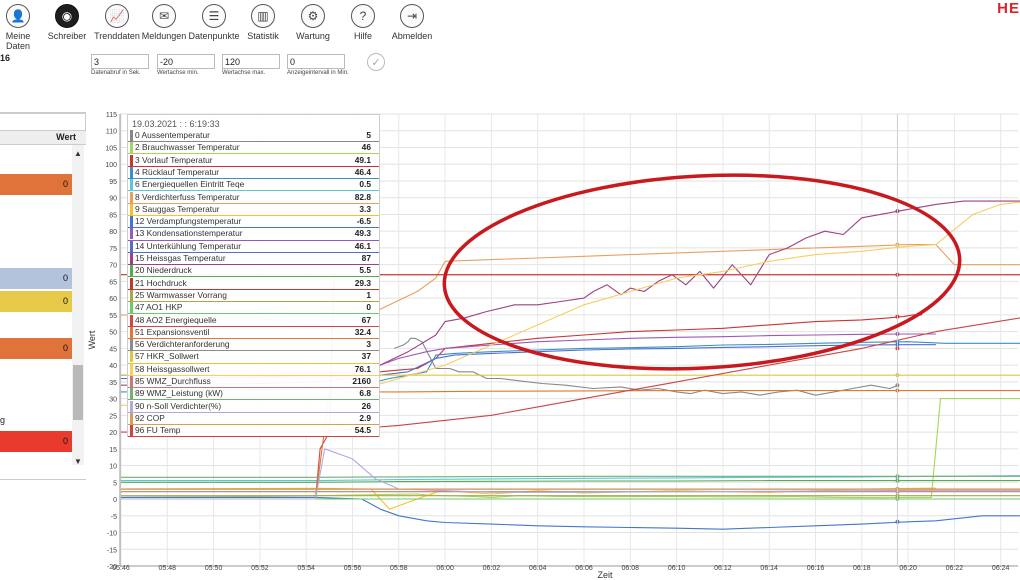 This screenshot has width=1020, height=580. Describe the element at coordinates (1001, 568) in the screenshot. I see `x-tick-label: 06:24` at that location.